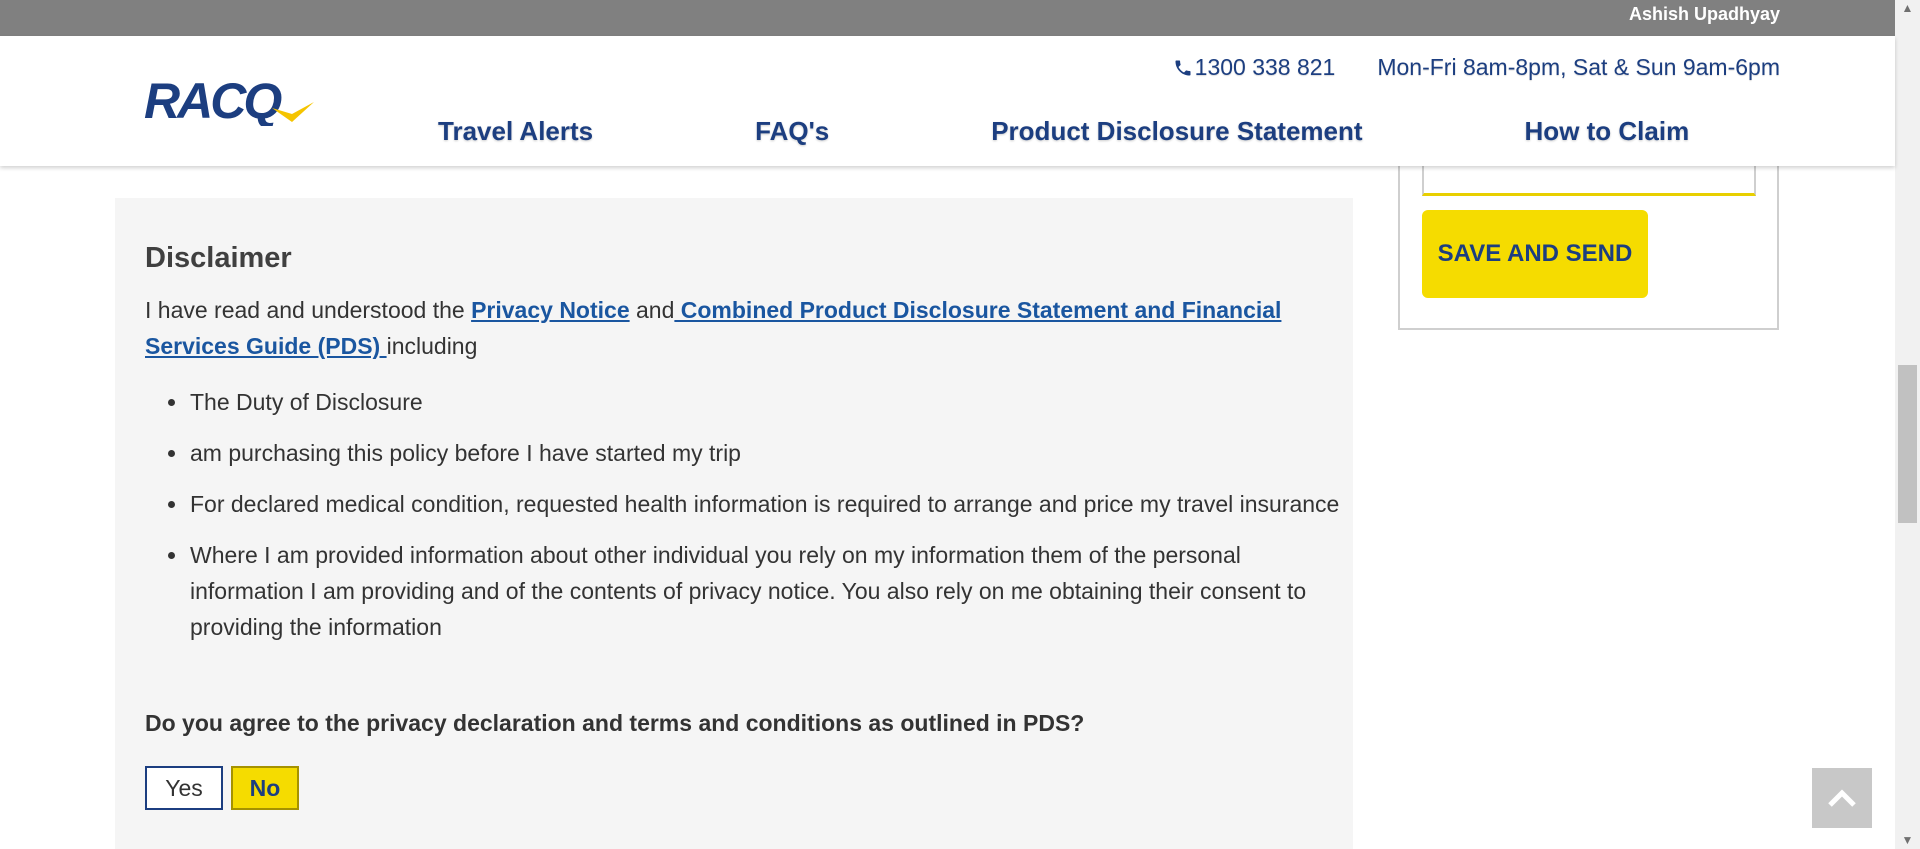  I want to click on intro-prefix: I have read and understood the, so click(308, 310).